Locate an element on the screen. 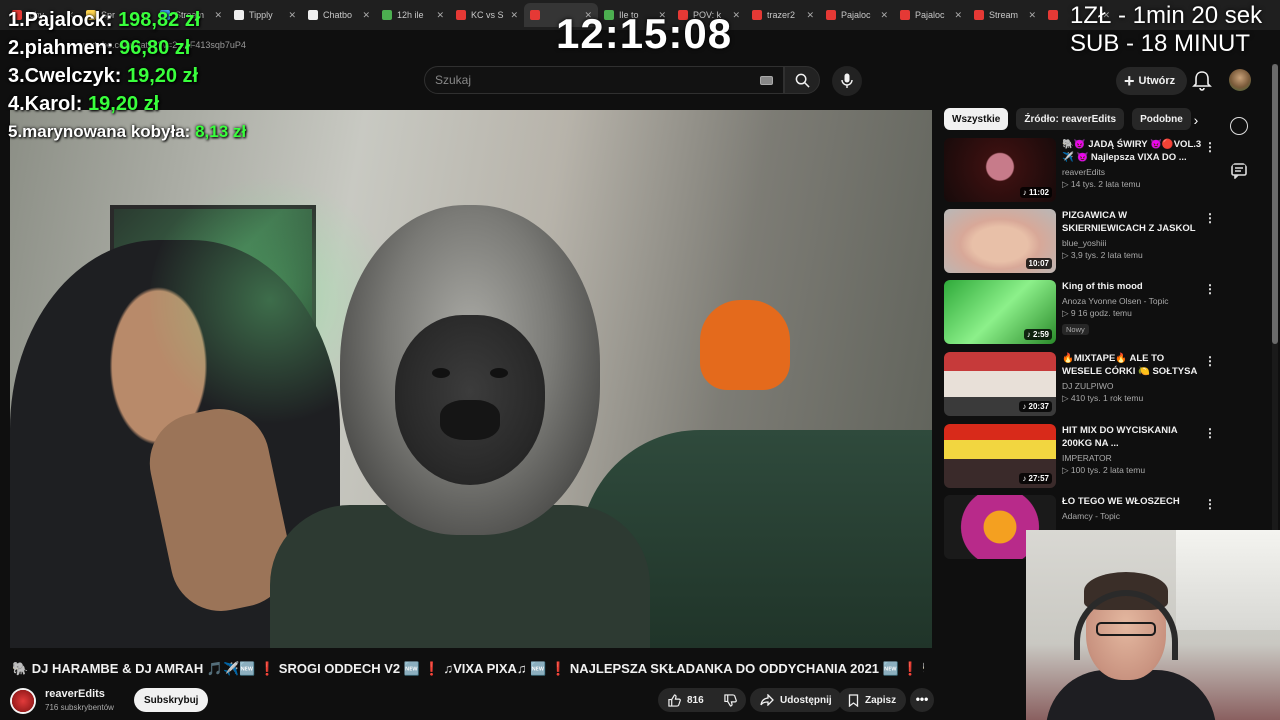 This screenshot has width=1280, height=720. recommended-channel: DJ ZULPIWO is located at coordinates (1134, 386).